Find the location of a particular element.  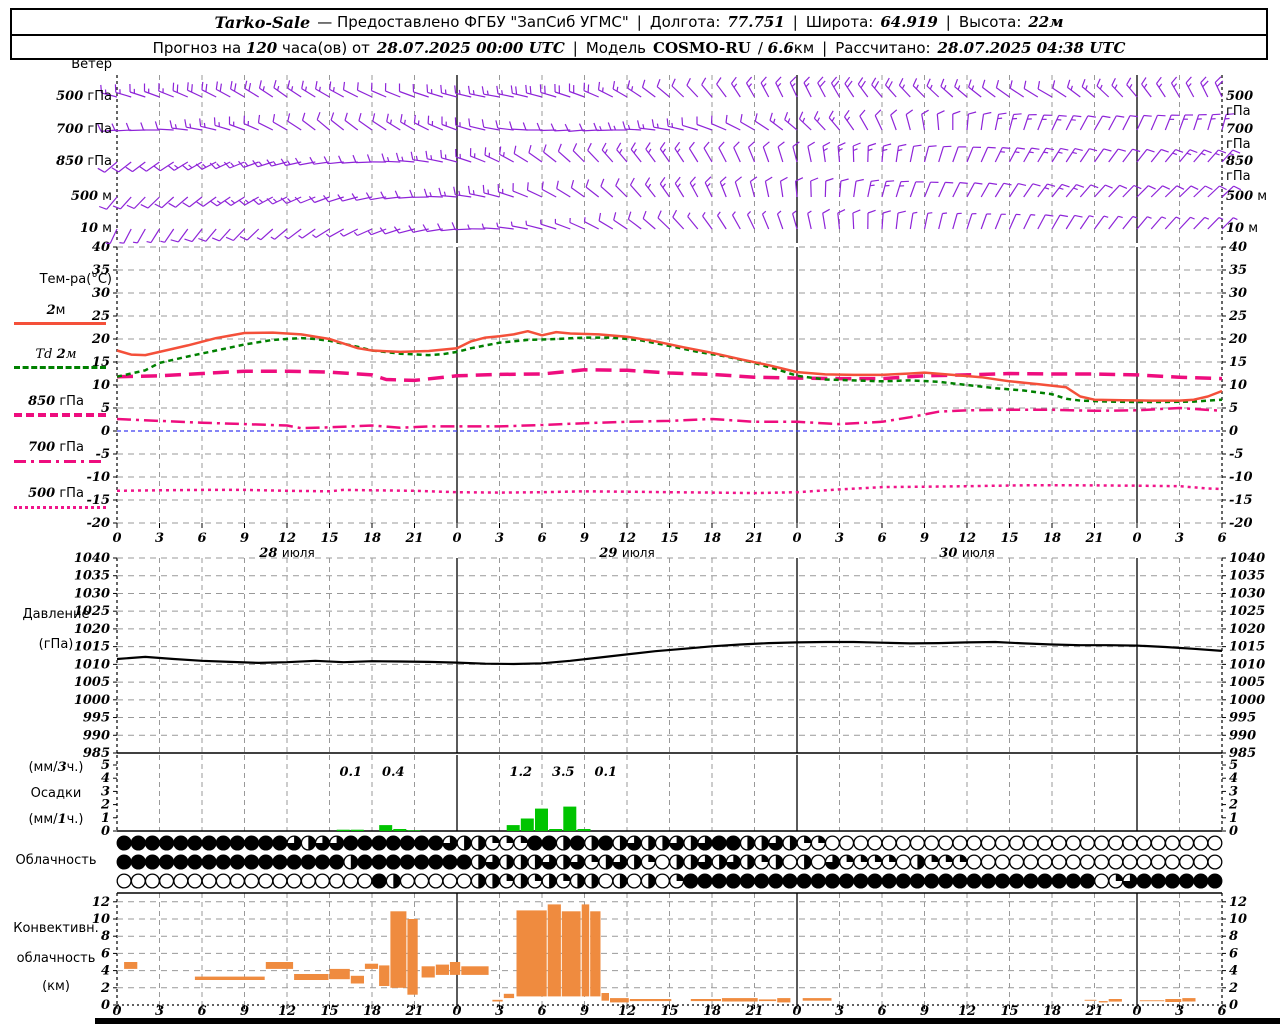

svg-text: 1000 is located at coordinates (92, 700).